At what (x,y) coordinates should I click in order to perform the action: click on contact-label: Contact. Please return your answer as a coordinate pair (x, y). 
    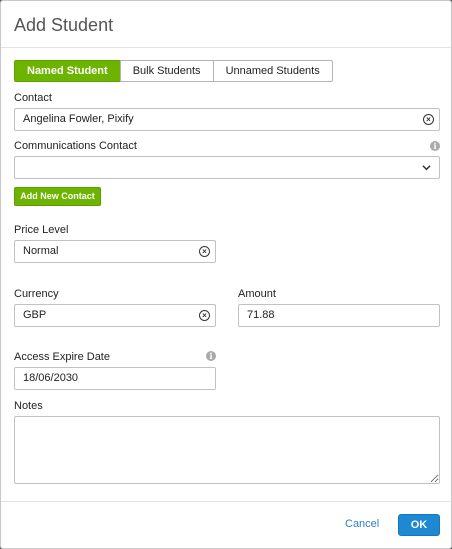
    Looking at the image, I should click on (33, 98).